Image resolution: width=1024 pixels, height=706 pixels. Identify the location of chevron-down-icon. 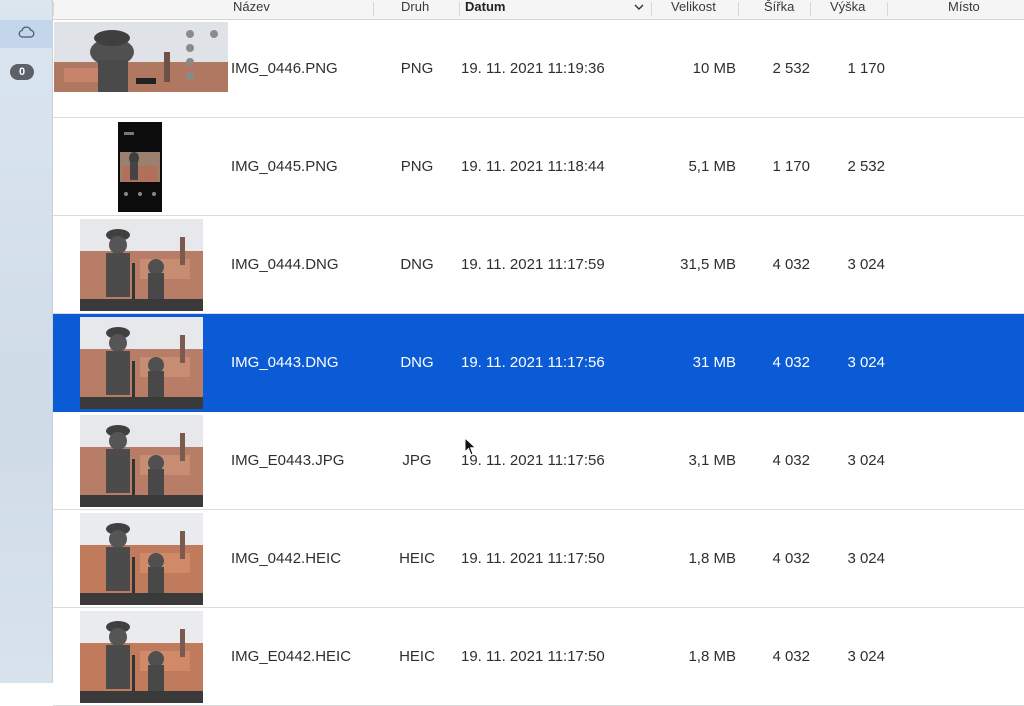
(639, 8).